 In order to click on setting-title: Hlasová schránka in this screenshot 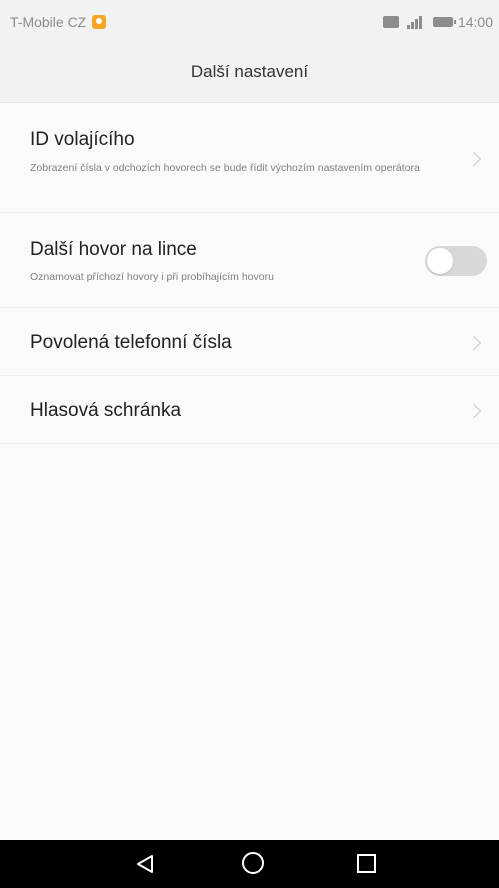, I will do `click(106, 410)`.